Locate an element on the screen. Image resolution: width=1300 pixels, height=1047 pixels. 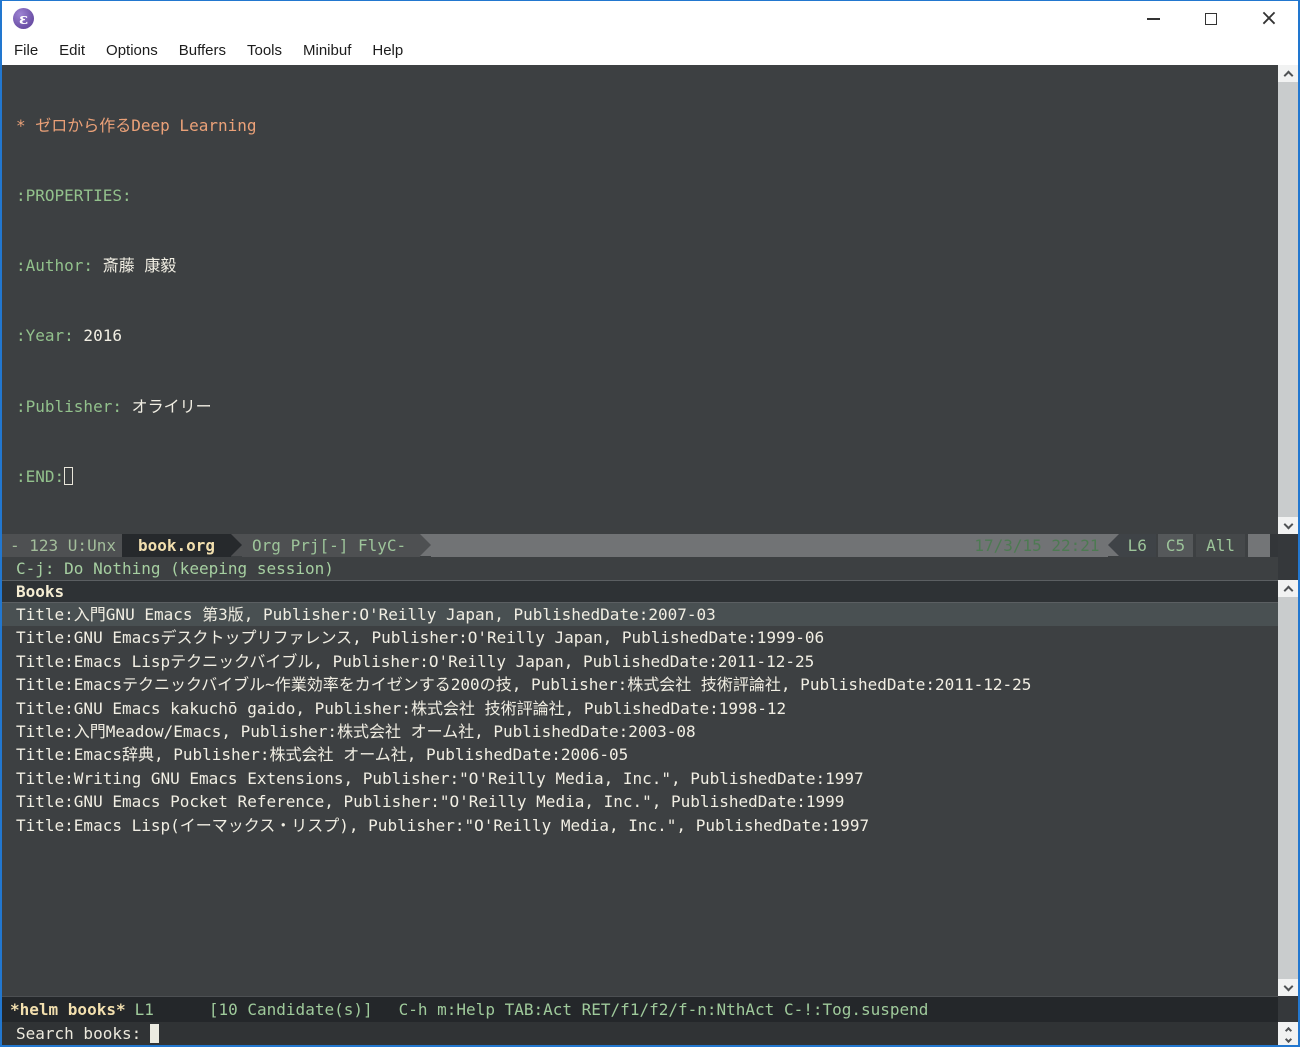
helm-header-line: C-j: Do Nothing (keeping session) is located at coordinates (175, 568).